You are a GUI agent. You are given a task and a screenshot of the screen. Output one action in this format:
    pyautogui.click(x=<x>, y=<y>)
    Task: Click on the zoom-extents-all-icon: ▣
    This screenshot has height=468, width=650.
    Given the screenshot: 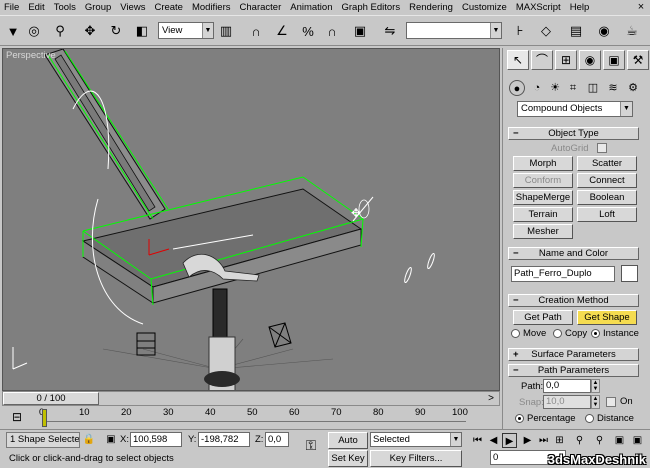 What is the action you would take?
    pyautogui.click(x=637, y=440)
    